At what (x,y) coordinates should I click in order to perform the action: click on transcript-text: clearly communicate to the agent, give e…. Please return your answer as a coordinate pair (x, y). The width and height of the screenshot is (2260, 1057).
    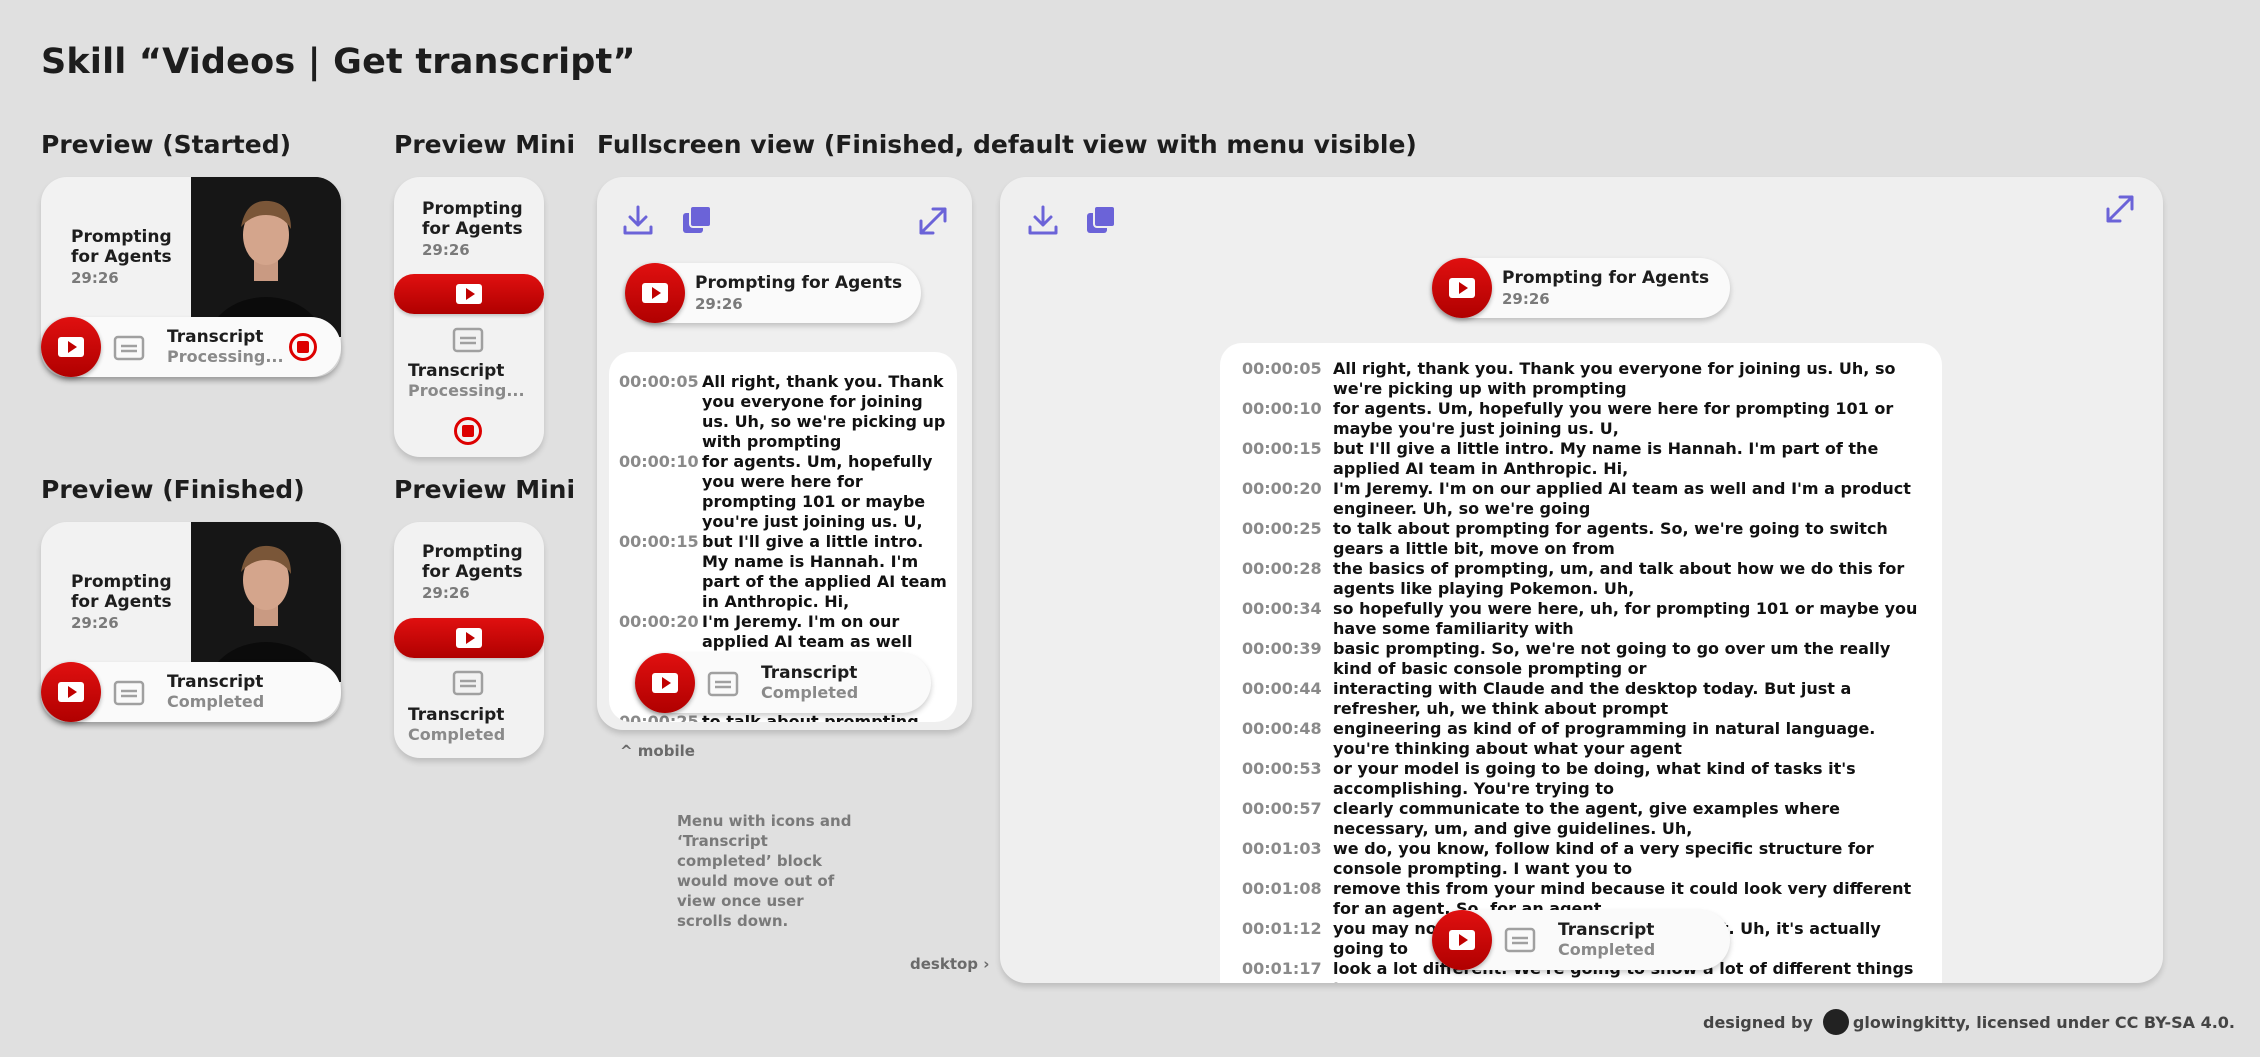
    Looking at the image, I should click on (1586, 818).